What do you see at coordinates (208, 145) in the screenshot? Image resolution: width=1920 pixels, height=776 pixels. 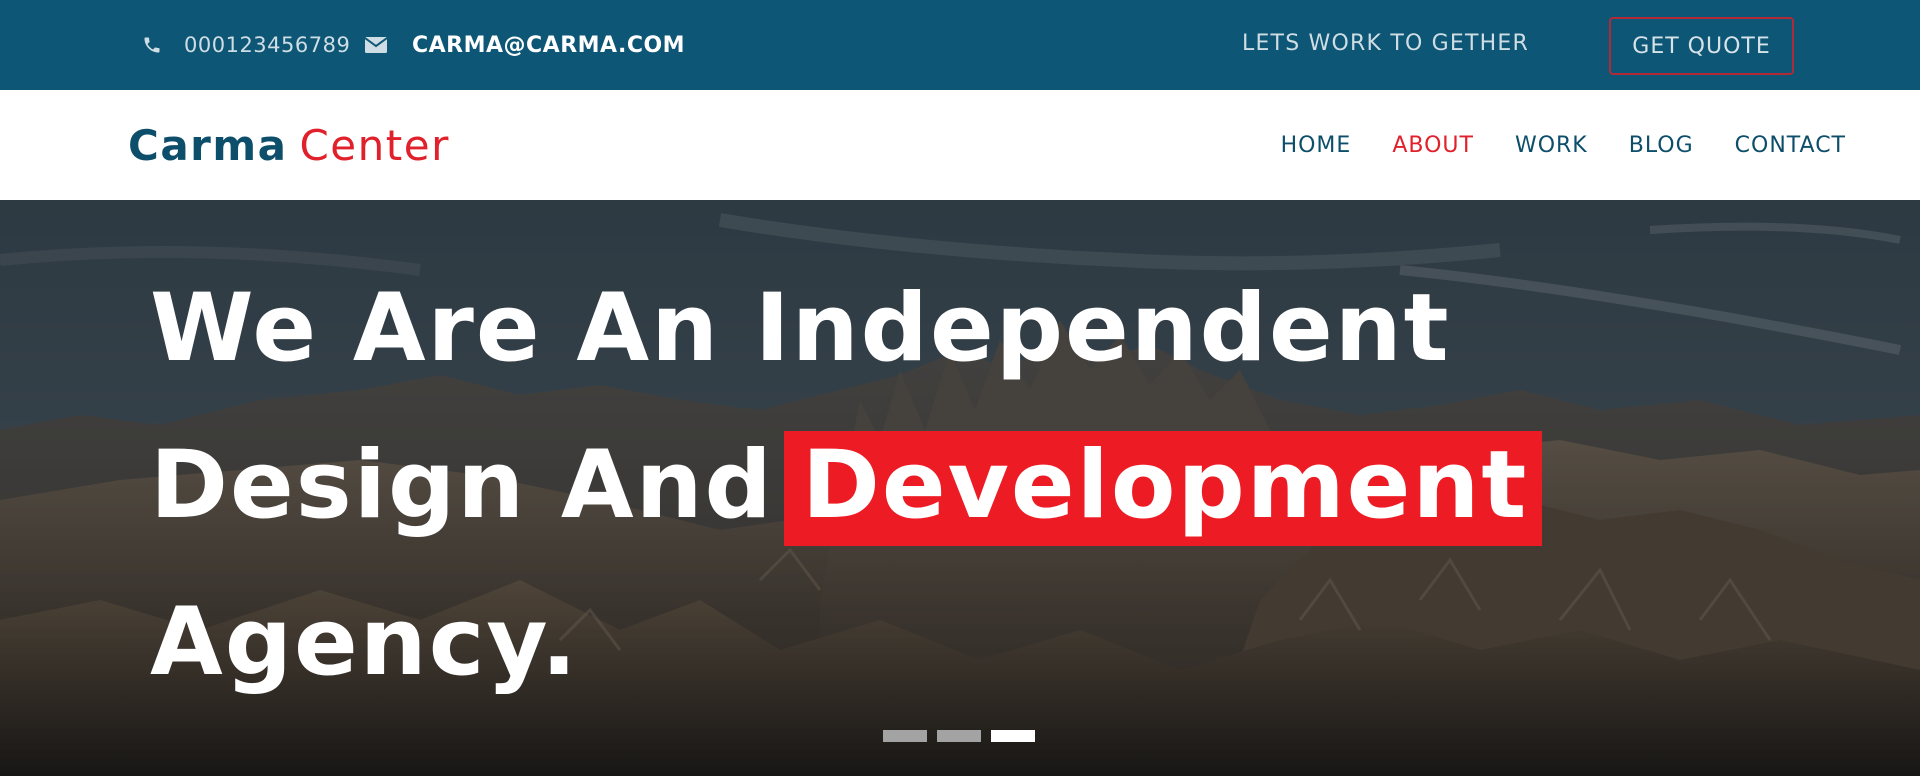 I see `logo-text-carma: Carma` at bounding box center [208, 145].